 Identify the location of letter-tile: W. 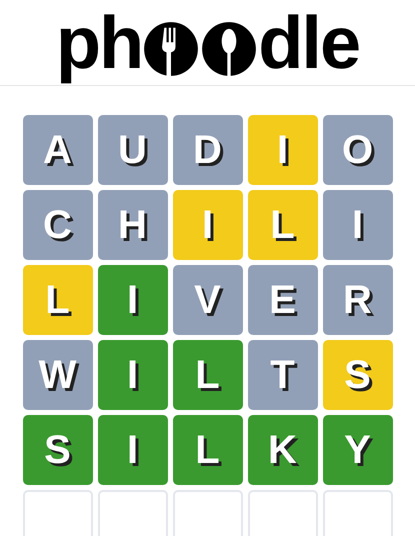
(57, 375).